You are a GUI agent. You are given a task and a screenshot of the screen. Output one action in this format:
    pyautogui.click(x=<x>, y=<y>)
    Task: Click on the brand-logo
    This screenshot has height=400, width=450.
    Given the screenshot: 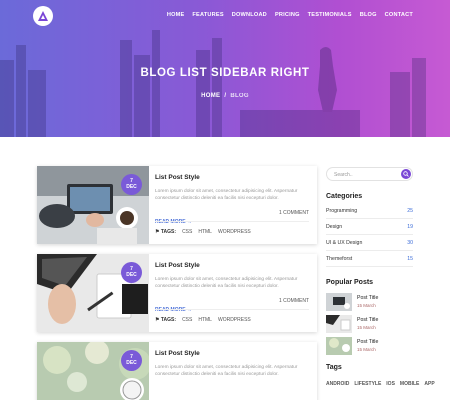 What is the action you would take?
    pyautogui.click(x=43, y=16)
    